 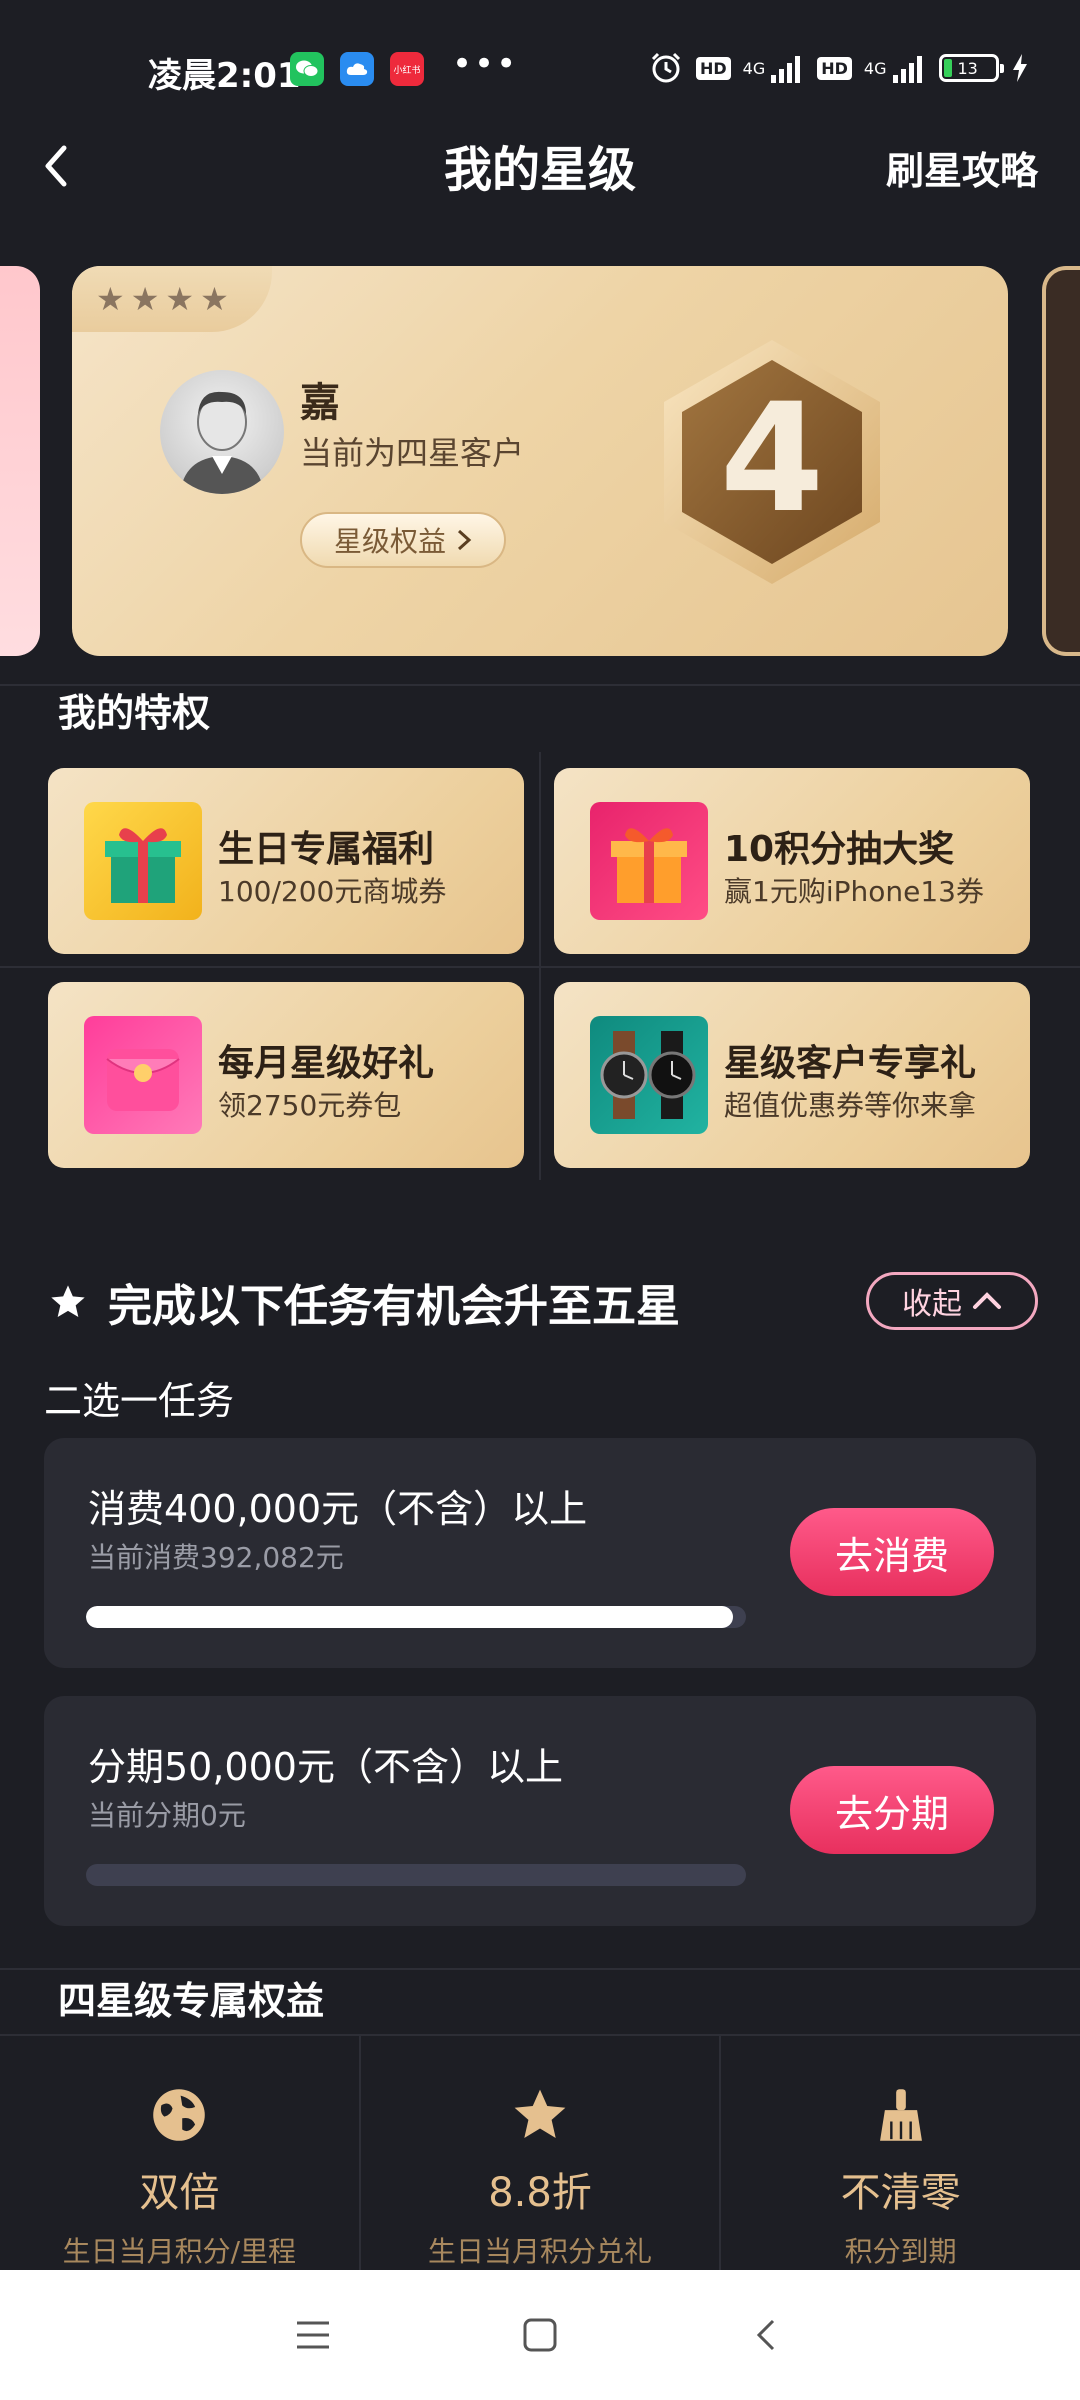 What do you see at coordinates (167, 1815) in the screenshot?
I see `task-current: 当前分期0元` at bounding box center [167, 1815].